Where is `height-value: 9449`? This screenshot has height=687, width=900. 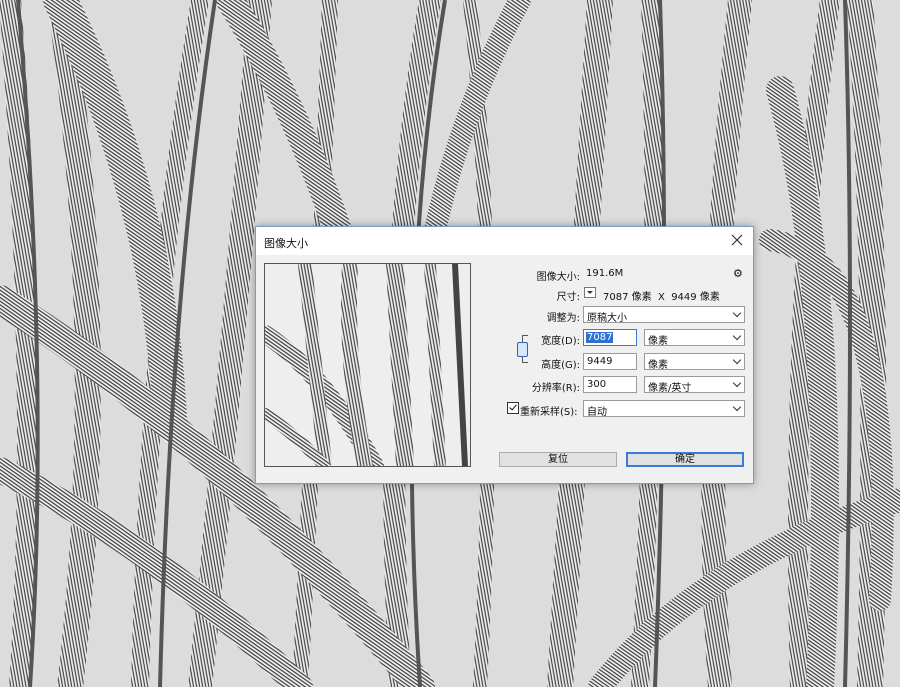 height-value: 9449 is located at coordinates (600, 361).